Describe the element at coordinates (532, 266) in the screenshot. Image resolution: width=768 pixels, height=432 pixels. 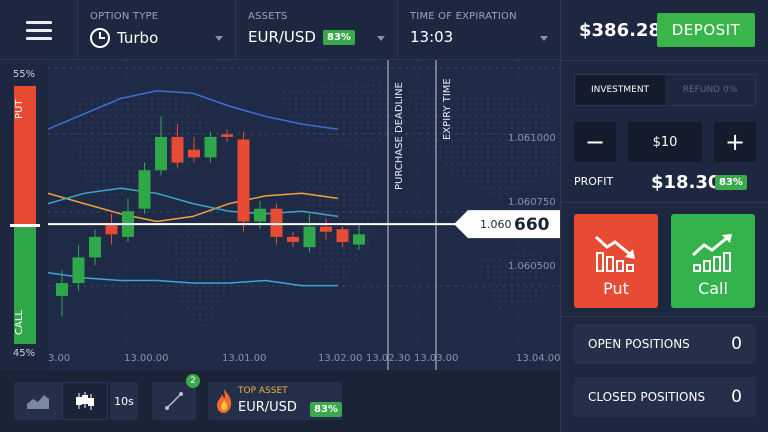
I see `y-tick-label: 1.060500` at that location.